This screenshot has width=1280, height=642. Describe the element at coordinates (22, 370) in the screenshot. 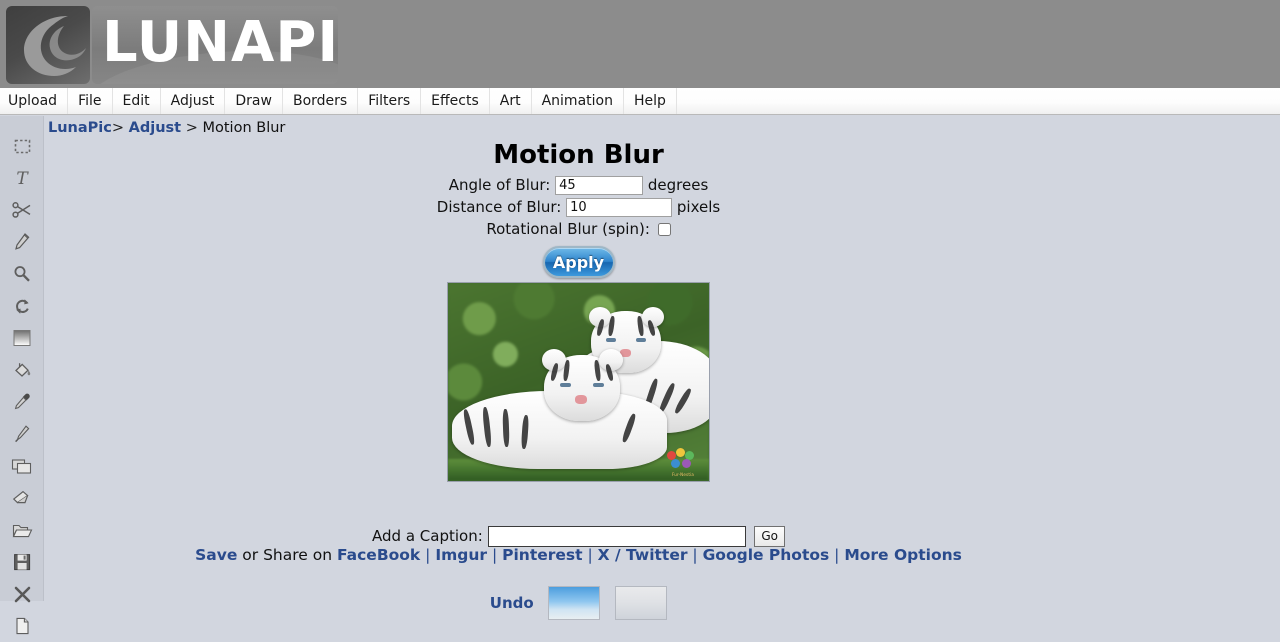

I see `paint-bucket-icon` at that location.